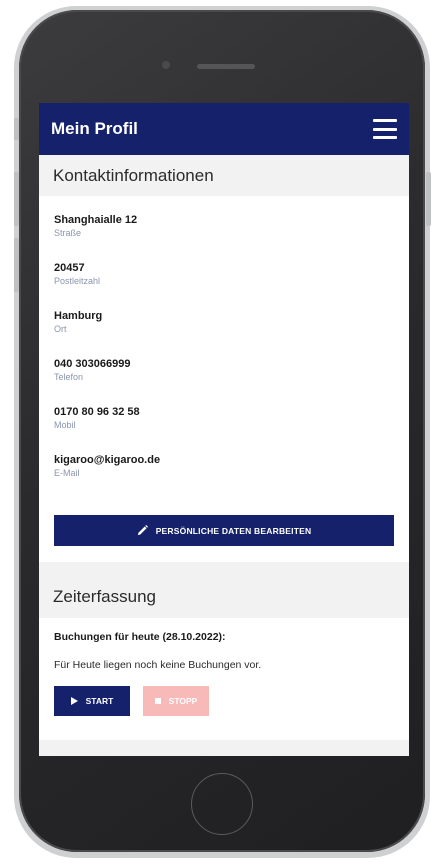  Describe the element at coordinates (16, 129) in the screenshot. I see `mute-switch` at that location.